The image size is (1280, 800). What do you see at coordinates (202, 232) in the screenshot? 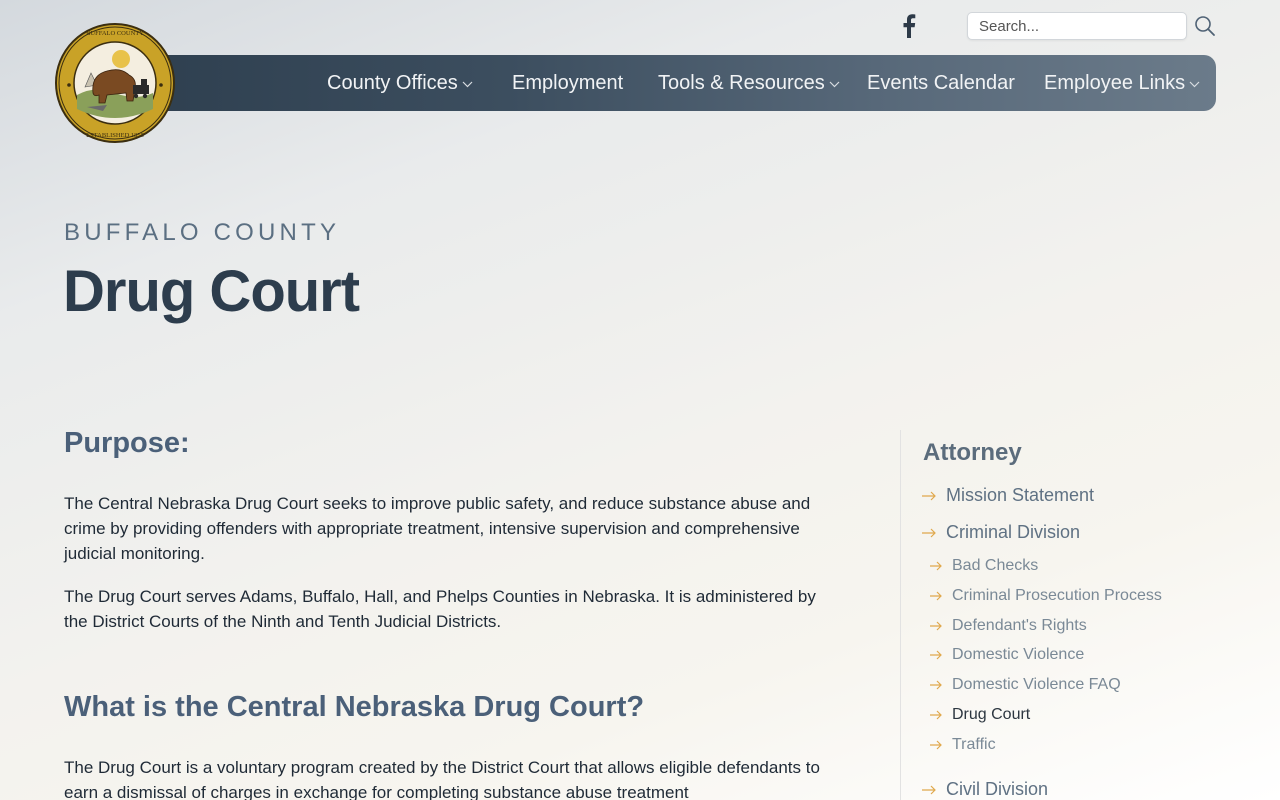
I see `site-eyebrow: BUFFALO COUNTY` at bounding box center [202, 232].